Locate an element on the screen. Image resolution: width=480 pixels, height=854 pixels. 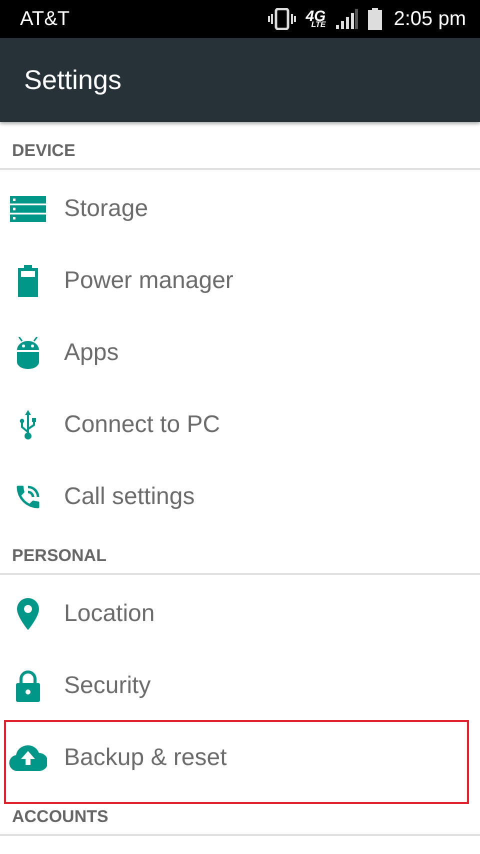
clock-time: 2:05 pm is located at coordinates (430, 19).